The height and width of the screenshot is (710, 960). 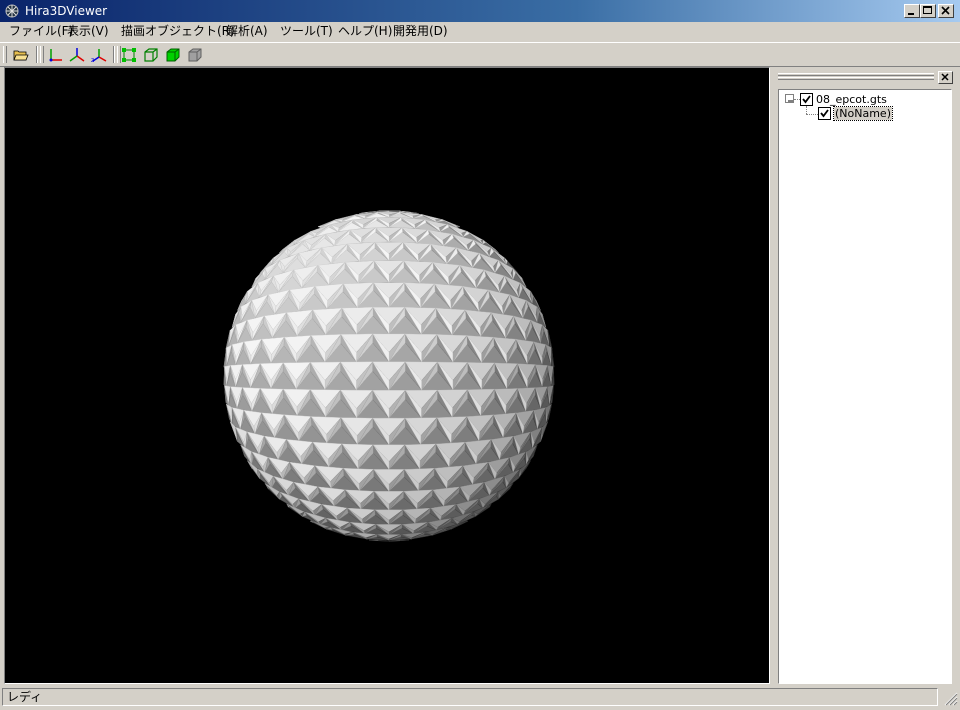 I want to click on open-file-button, so click(x=21, y=55).